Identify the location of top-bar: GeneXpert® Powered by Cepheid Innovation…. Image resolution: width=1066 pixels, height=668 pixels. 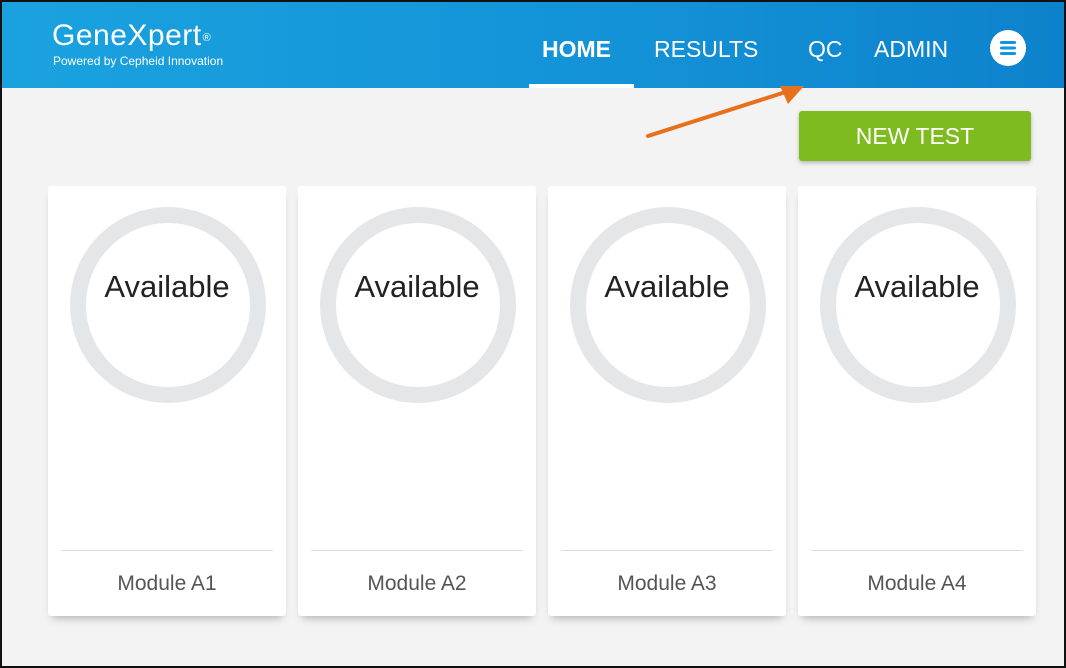
(533, 45).